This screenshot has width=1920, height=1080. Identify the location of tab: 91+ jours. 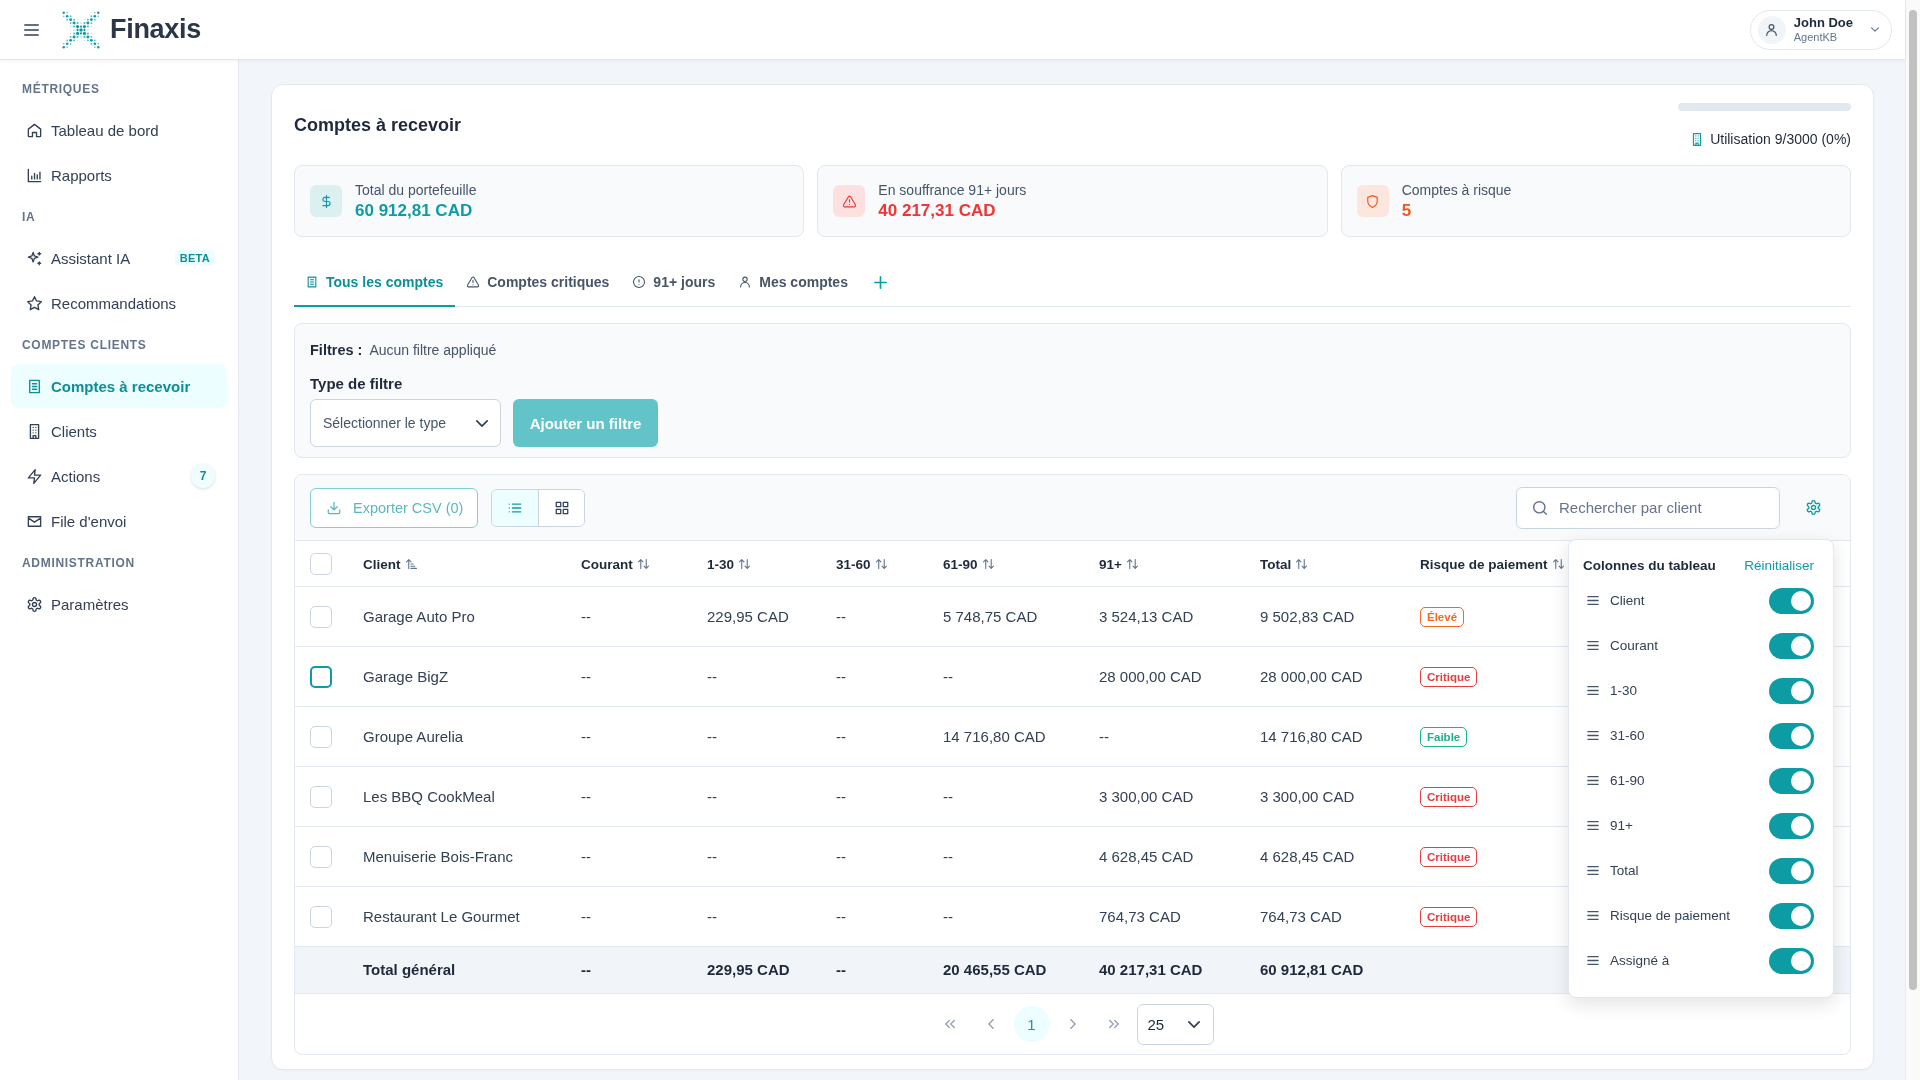
(674, 283).